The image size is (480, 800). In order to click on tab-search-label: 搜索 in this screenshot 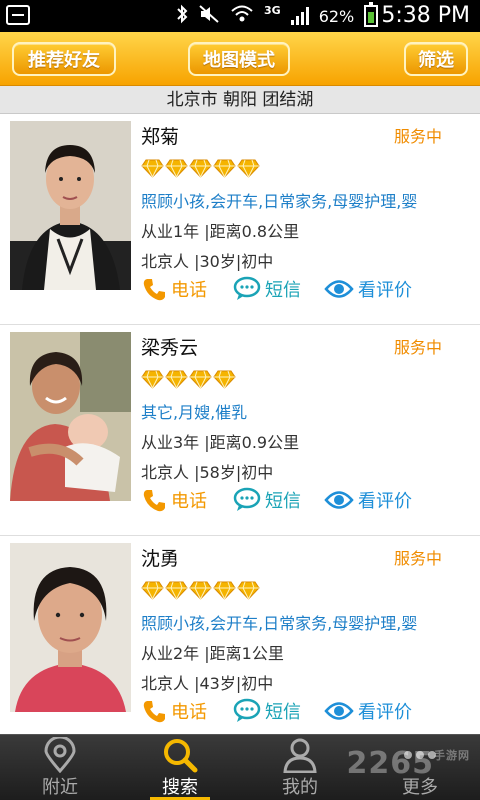, I will do `click(180, 787)`.